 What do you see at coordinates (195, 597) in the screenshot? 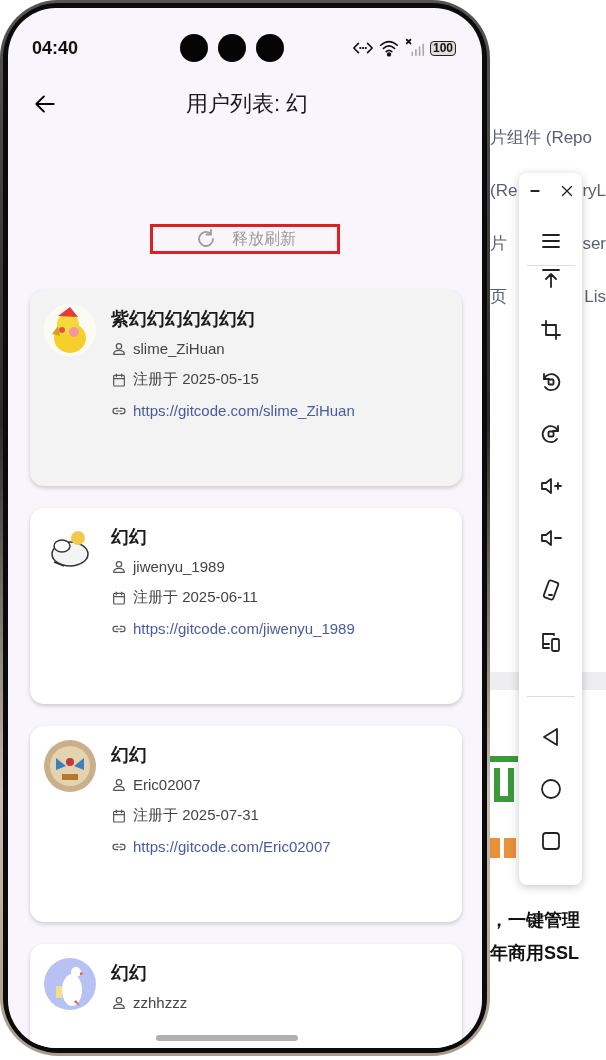
I see `registration-date: 注册于 2025-06-11` at bounding box center [195, 597].